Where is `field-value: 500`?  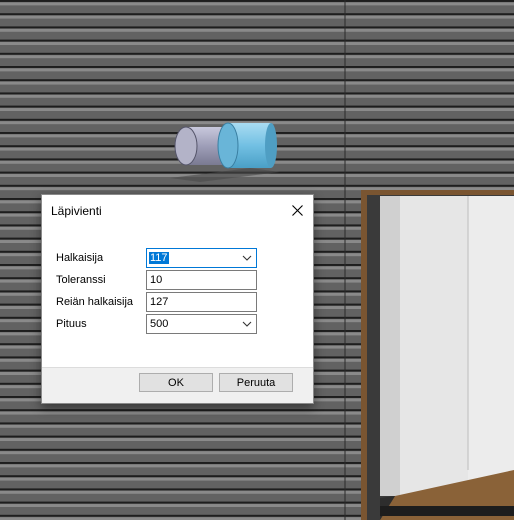 field-value: 500 is located at coordinates (159, 324).